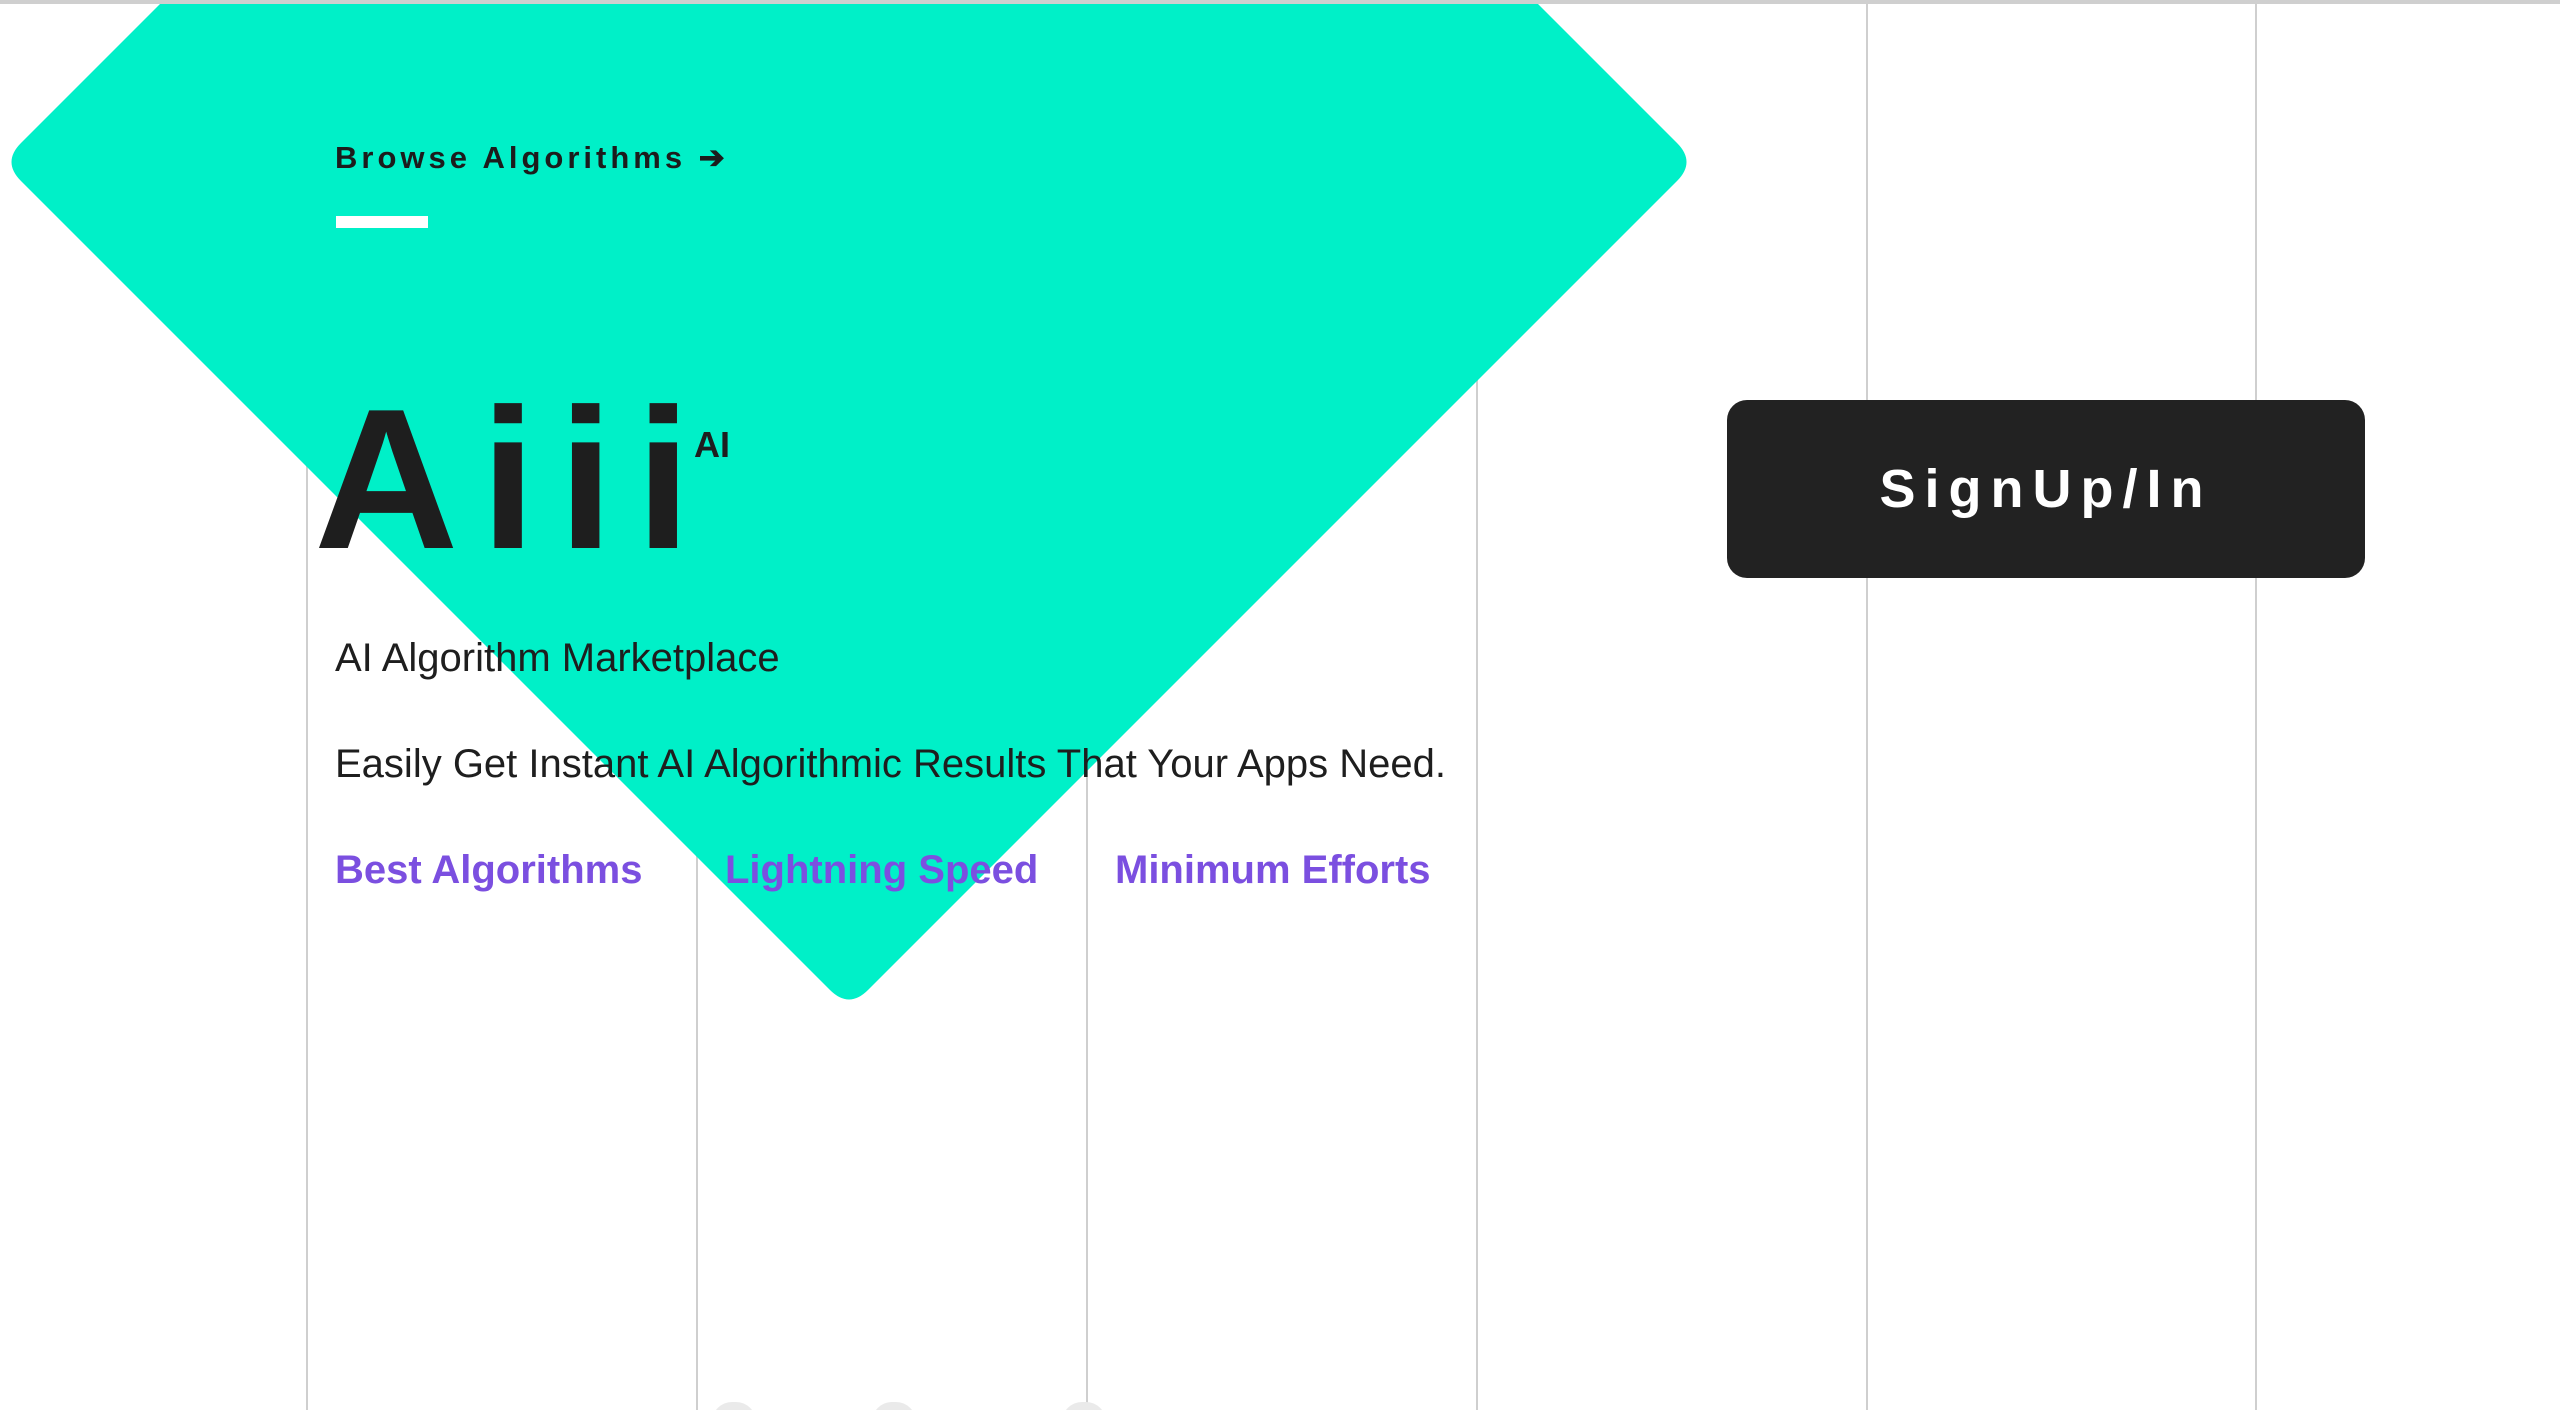  What do you see at coordinates (1273, 870) in the screenshot?
I see `feature-minimum-efforts: Minimum Efforts` at bounding box center [1273, 870].